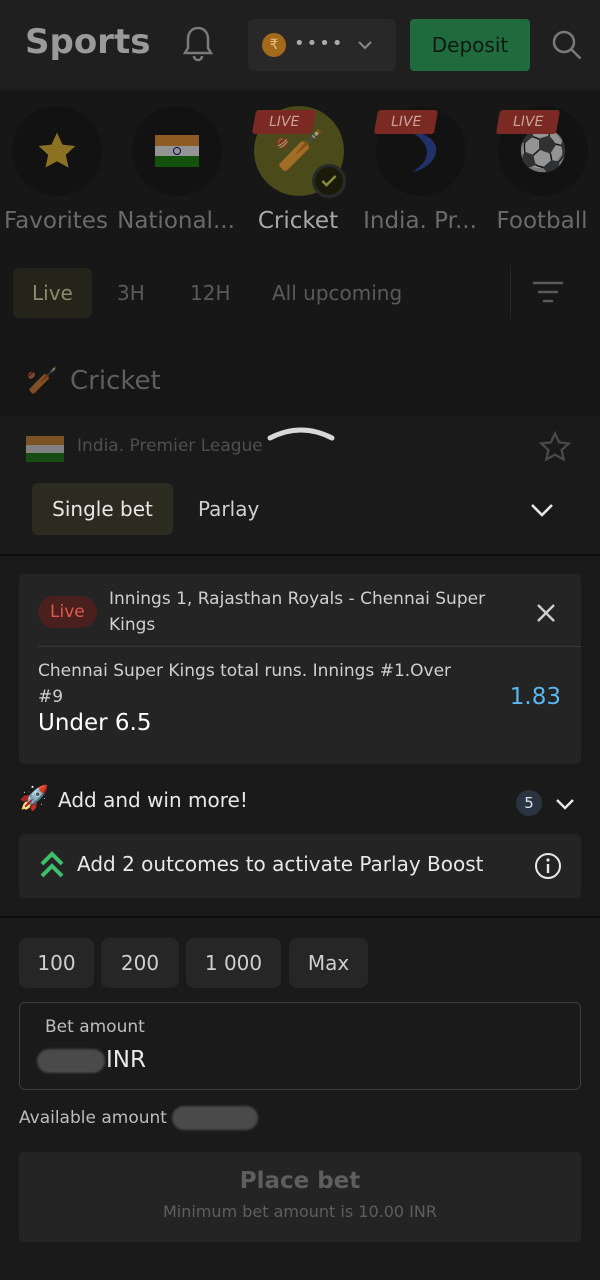  Describe the element at coordinates (131, 293) in the screenshot. I see `filter-3h: 3H` at that location.